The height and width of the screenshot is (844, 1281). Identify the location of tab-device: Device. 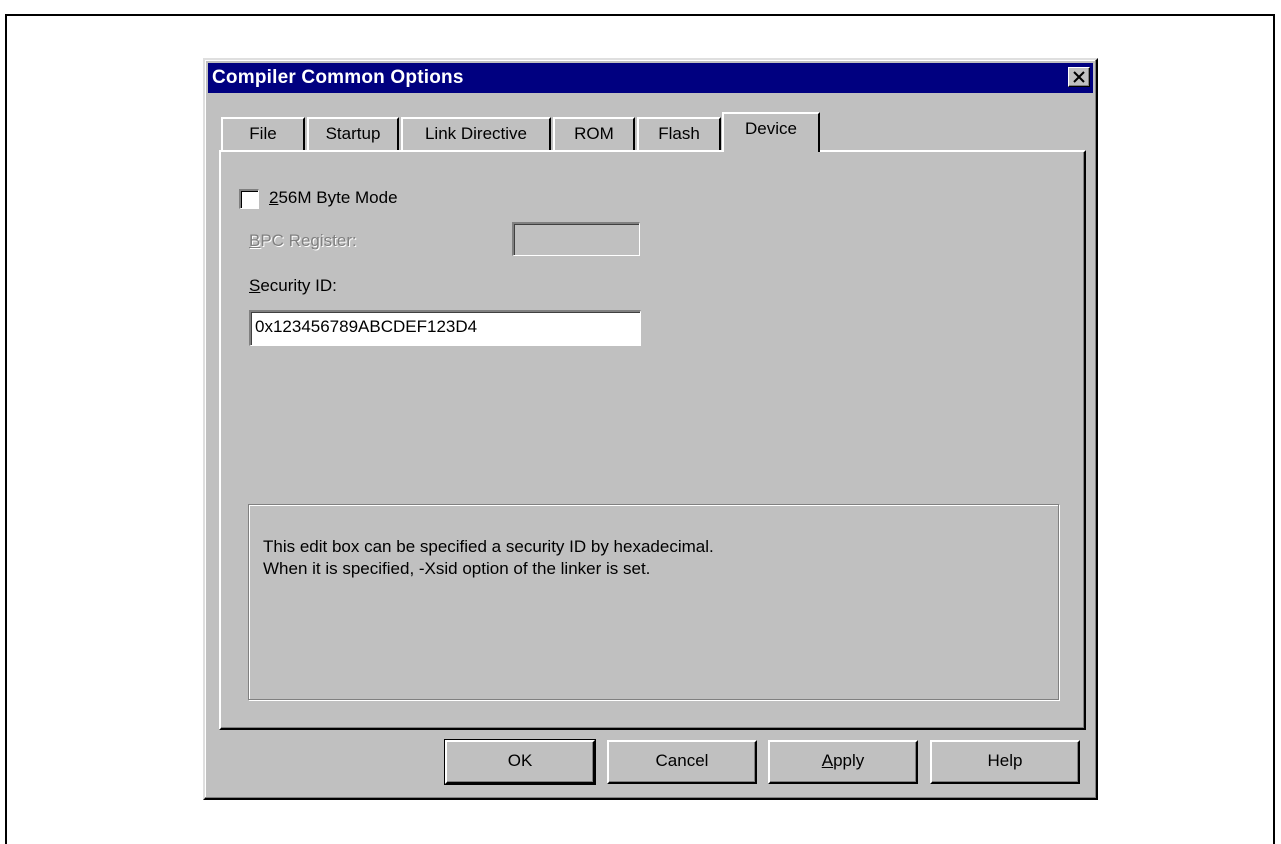
(771, 132).